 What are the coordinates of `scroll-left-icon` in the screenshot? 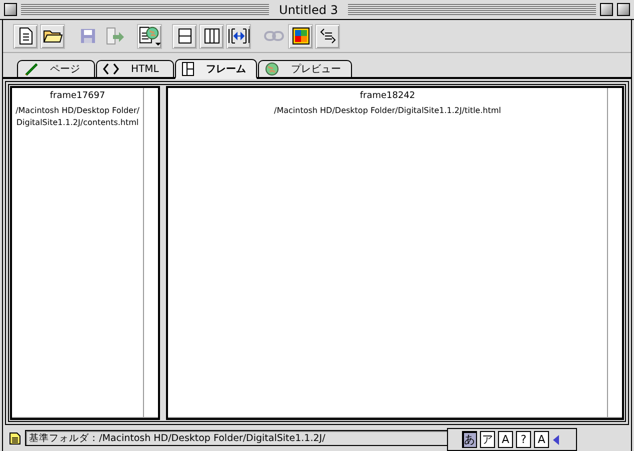 It's located at (556, 440).